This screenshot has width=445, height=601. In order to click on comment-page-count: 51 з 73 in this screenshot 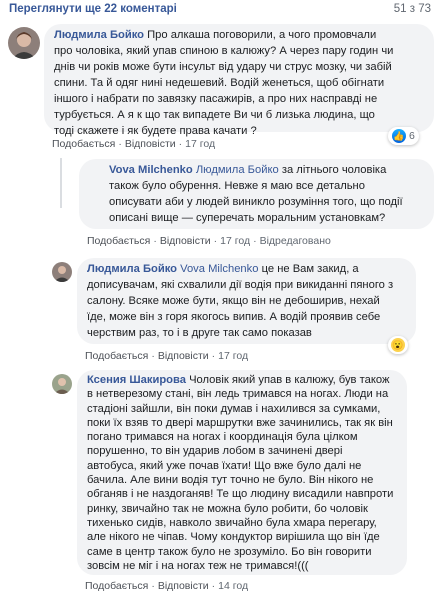, I will do `click(412, 9)`.